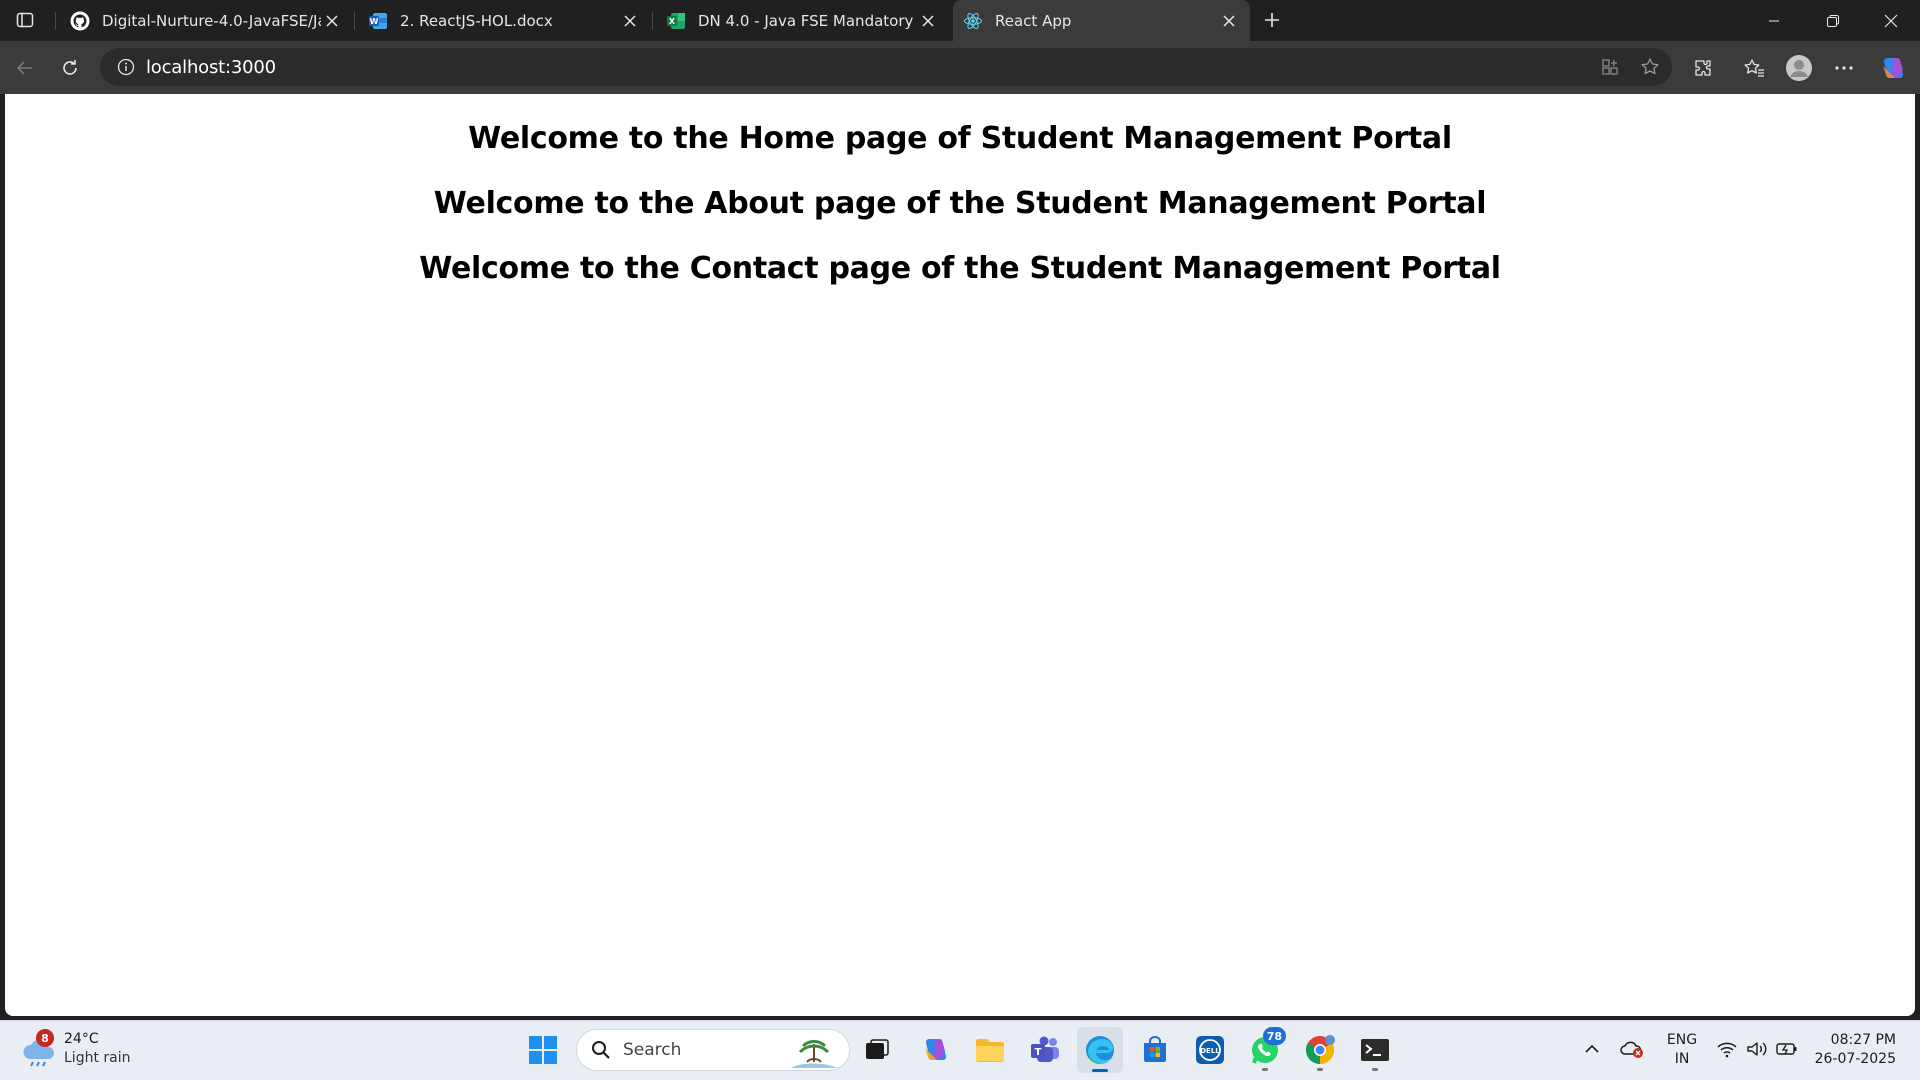  I want to click on app-available-icon, so click(1610, 67).